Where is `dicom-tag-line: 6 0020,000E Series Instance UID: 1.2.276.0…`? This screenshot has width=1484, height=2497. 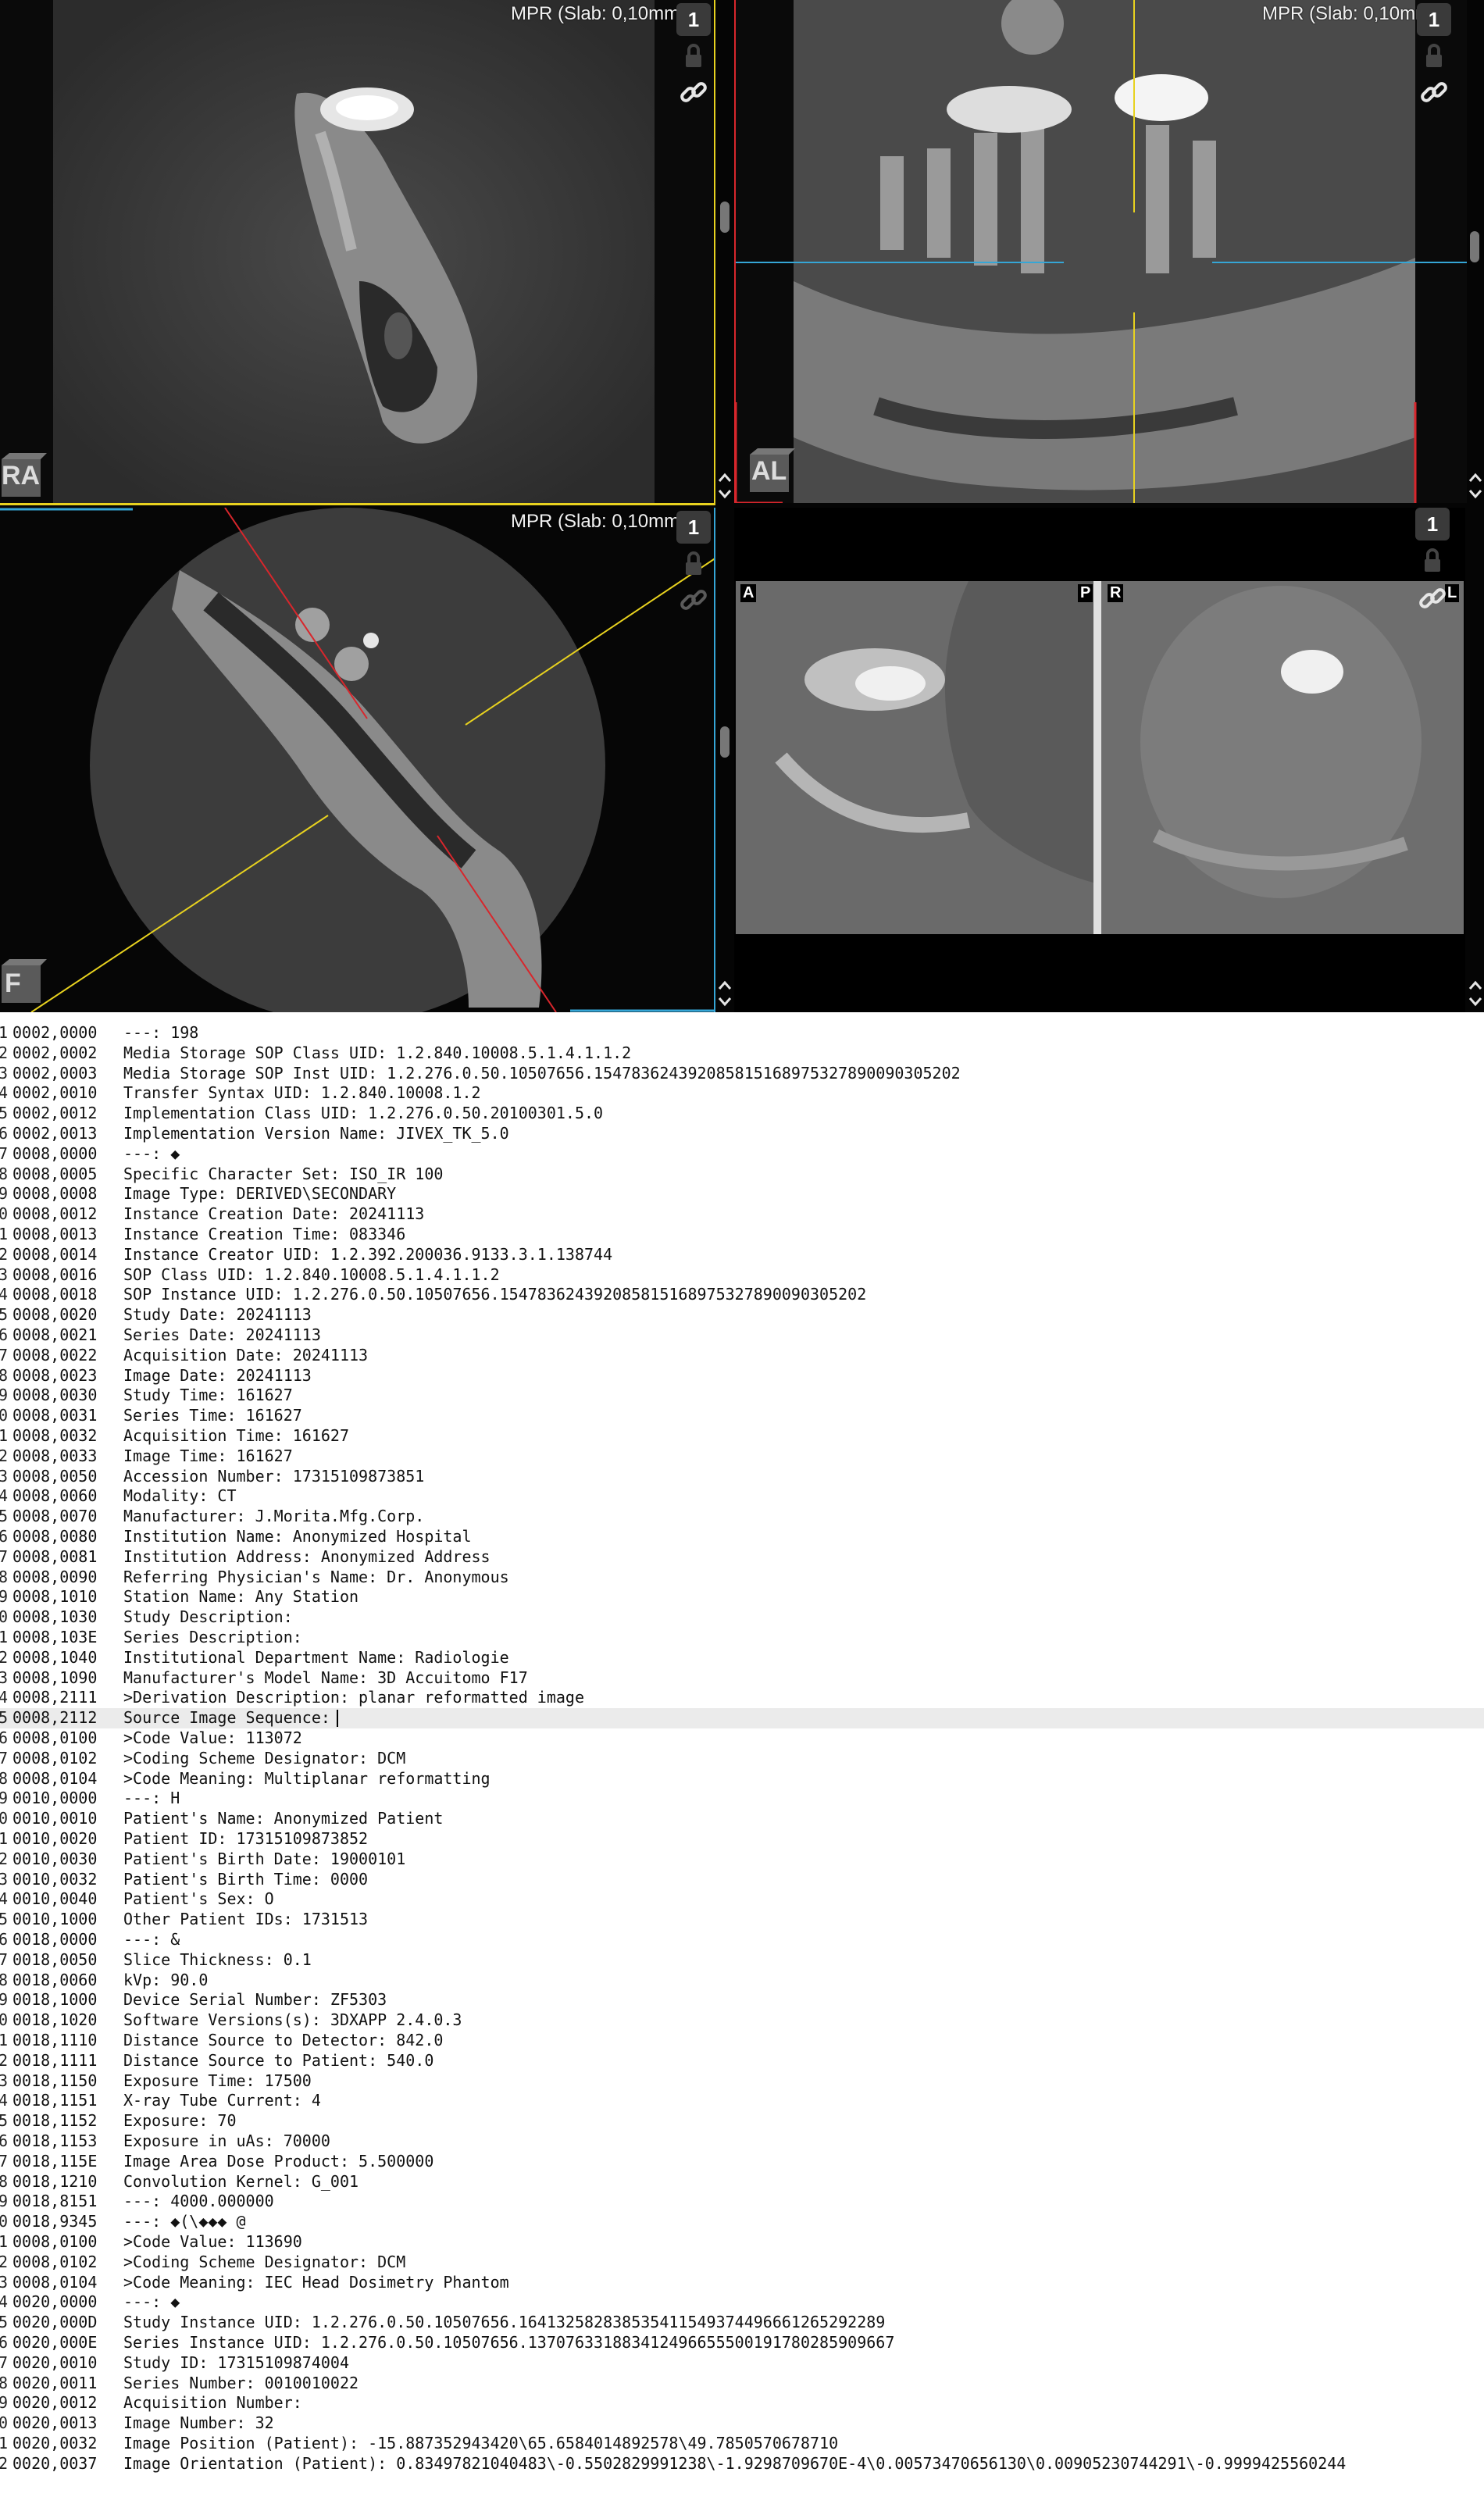
dicom-tag-line: 6 0020,000E Series Instance UID: 1.2.276.0… is located at coordinates (742, 2343).